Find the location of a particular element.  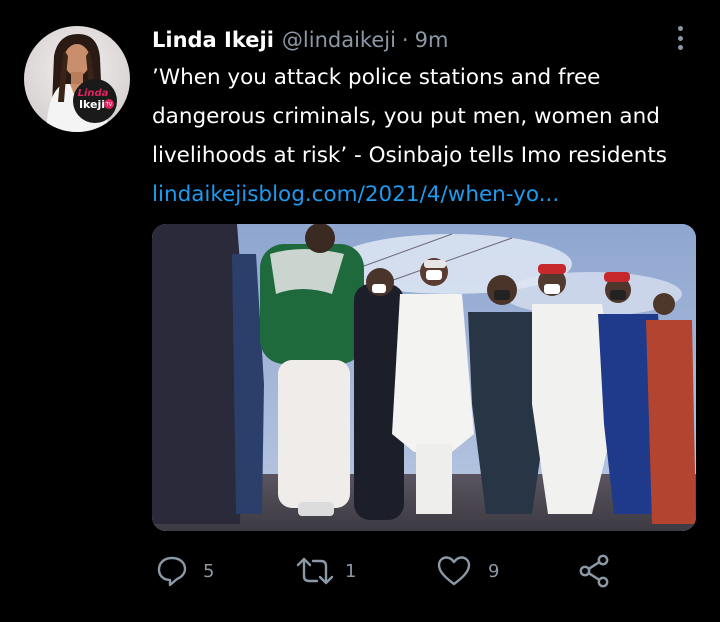

avatar-logo-badge: Linda Ikeji TV is located at coordinates (95, 101).